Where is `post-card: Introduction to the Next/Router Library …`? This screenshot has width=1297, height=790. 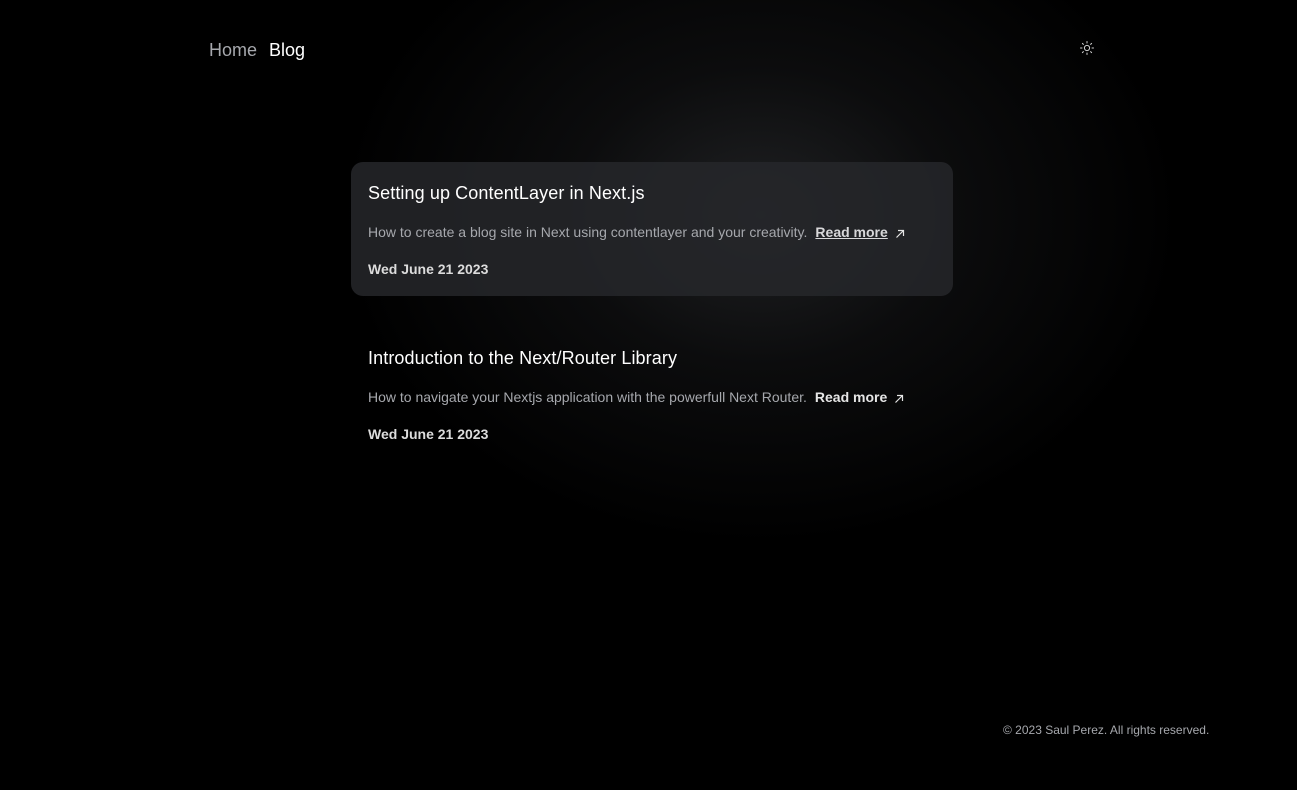 post-card: Introduction to the Next/Router Library … is located at coordinates (652, 394).